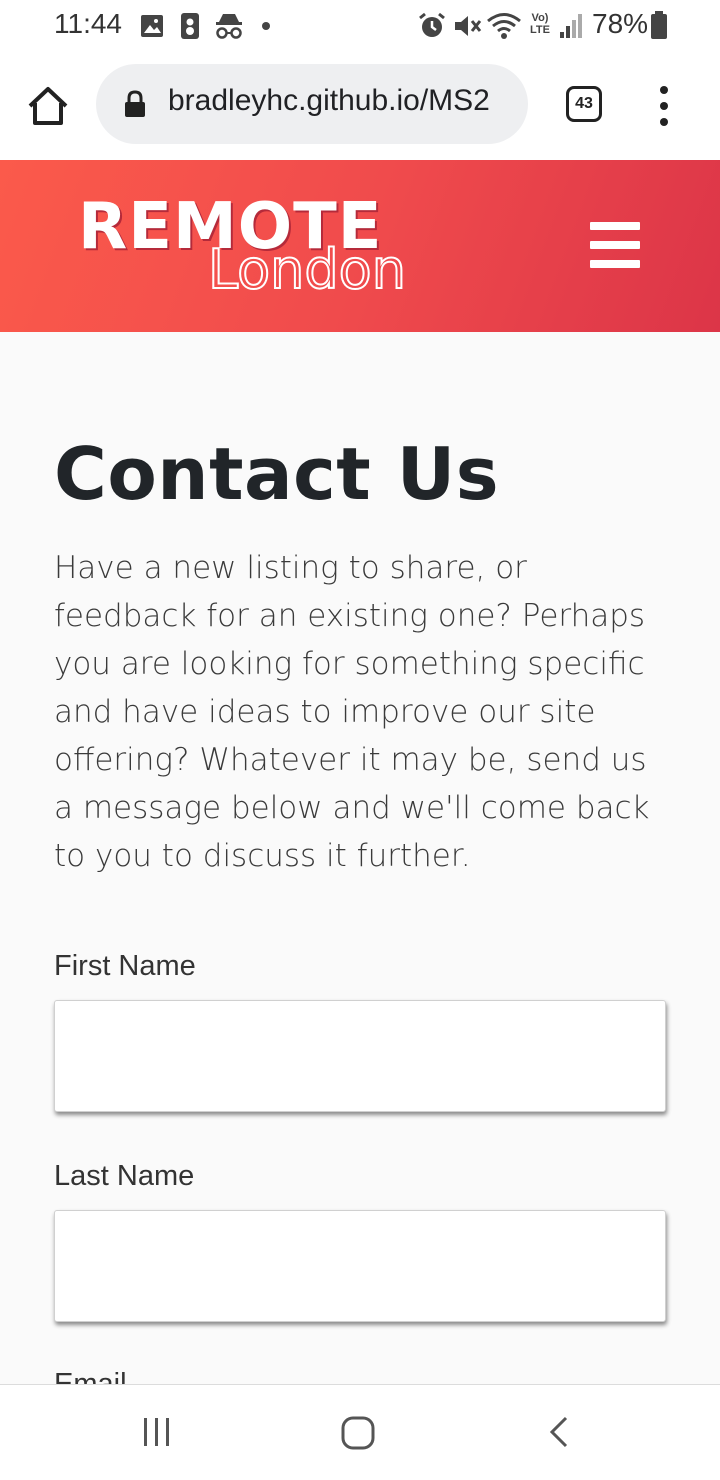 The width and height of the screenshot is (720, 1480). Describe the element at coordinates (659, 25) in the screenshot. I see `battery-icon` at that location.